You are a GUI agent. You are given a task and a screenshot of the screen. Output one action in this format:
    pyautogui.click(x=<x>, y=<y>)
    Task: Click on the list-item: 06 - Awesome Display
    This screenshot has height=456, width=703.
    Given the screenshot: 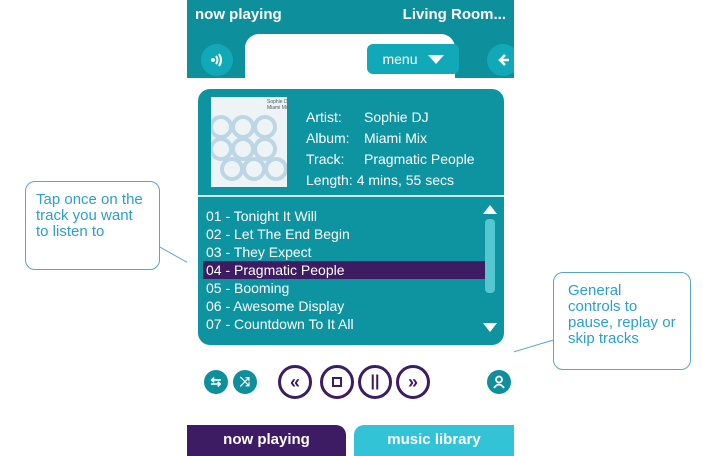 What is the action you would take?
    pyautogui.click(x=349, y=306)
    